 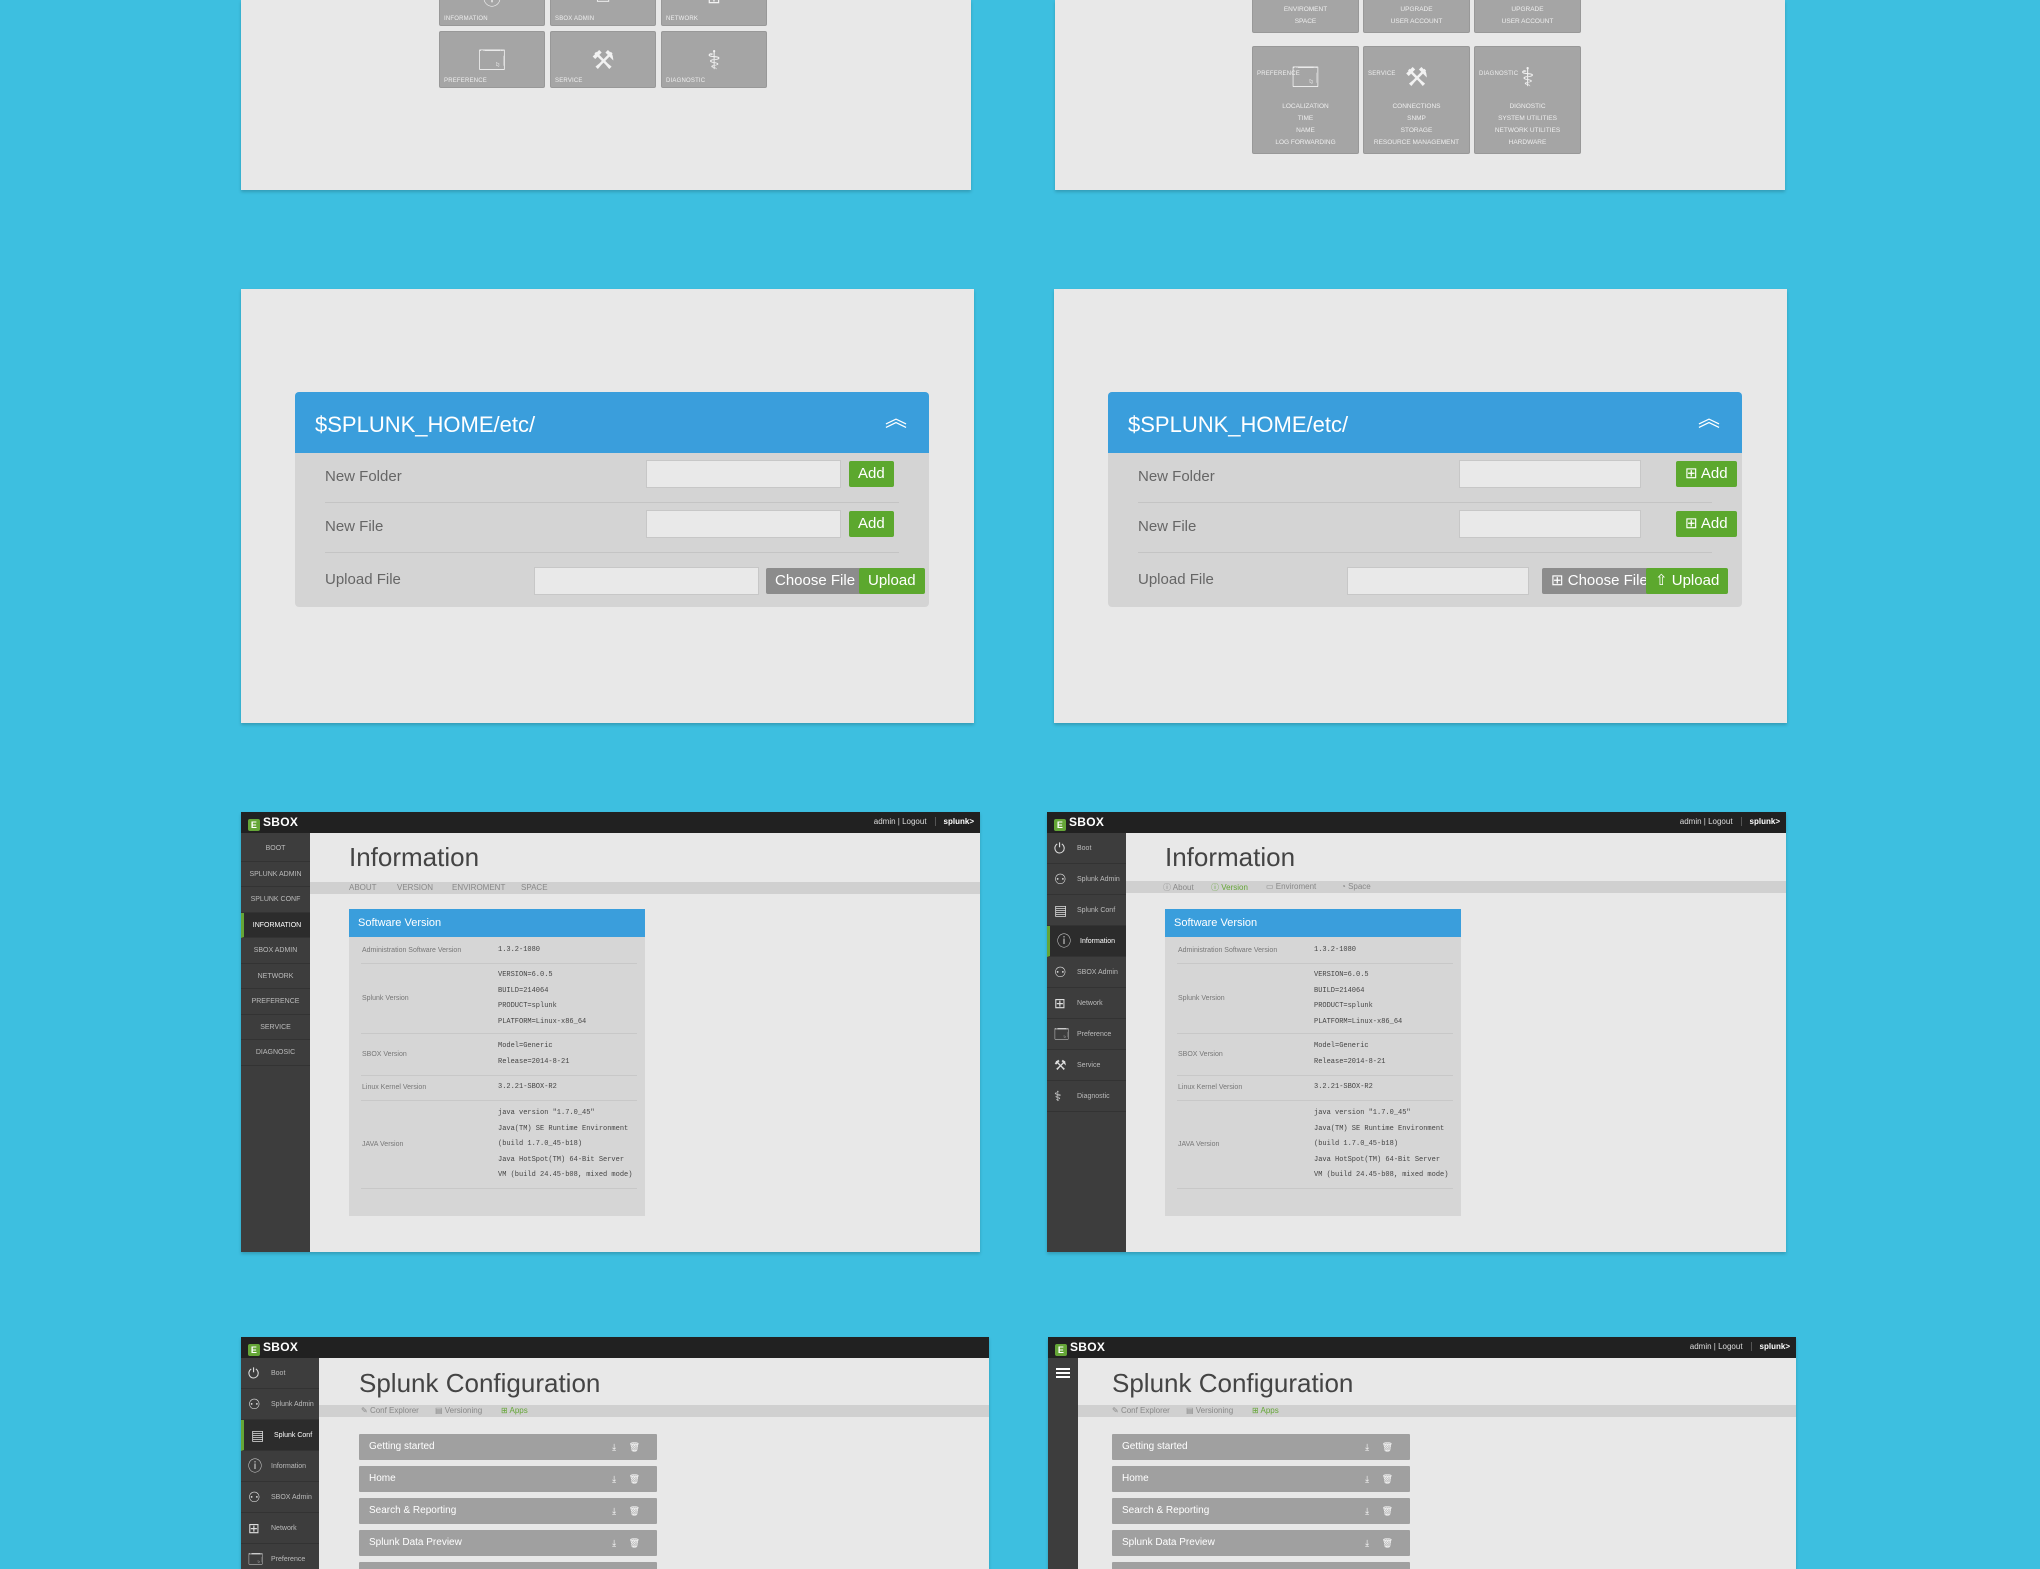 I want to click on sidebar-item-splunk-conf: SPLUNK CONF, so click(x=275, y=900).